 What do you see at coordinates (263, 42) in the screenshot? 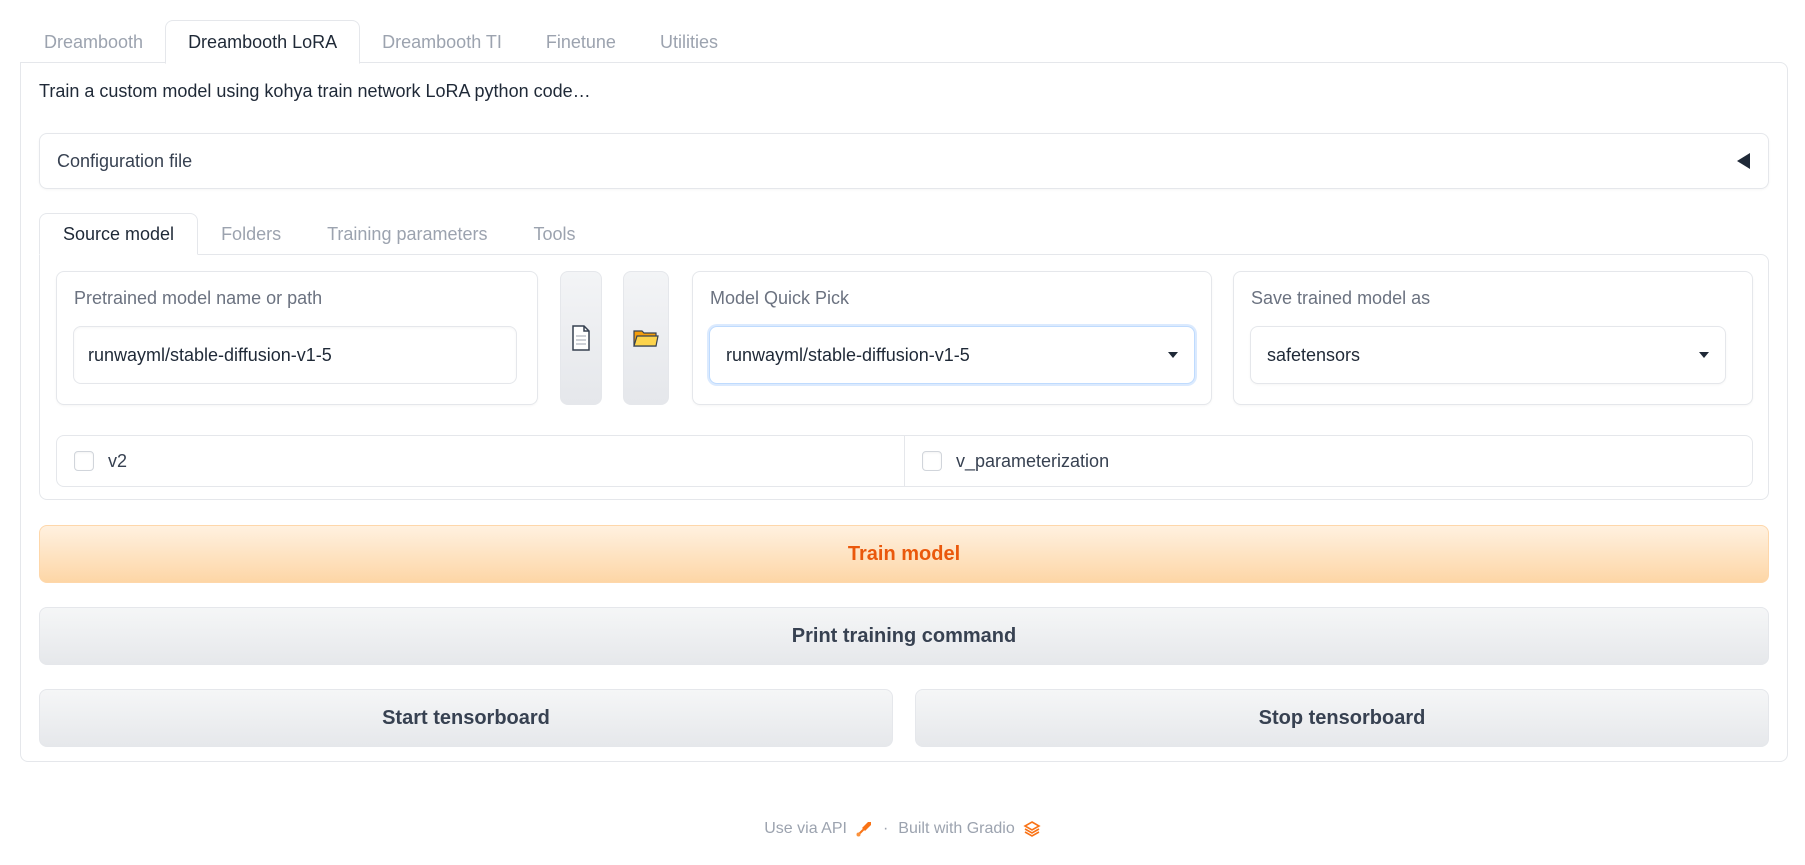
I see `tab-dreambooth-lora: Dreambooth LoRA` at bounding box center [263, 42].